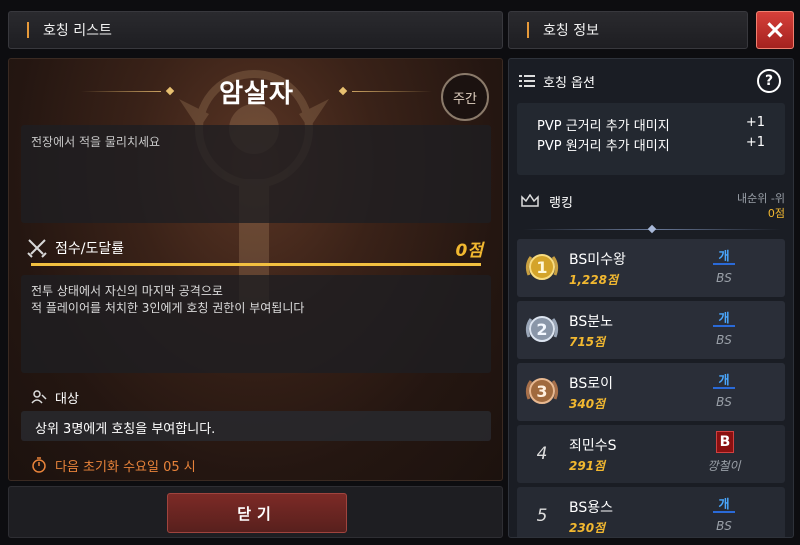 This screenshot has width=800, height=545. I want to click on title-line-left, so click(121, 91).